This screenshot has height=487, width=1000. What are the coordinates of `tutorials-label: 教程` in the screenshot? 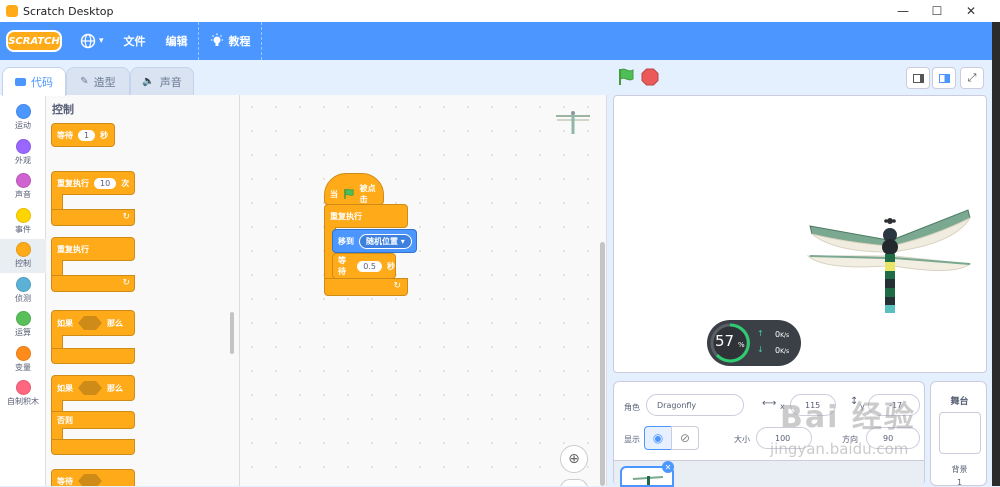 It's located at (239, 41).